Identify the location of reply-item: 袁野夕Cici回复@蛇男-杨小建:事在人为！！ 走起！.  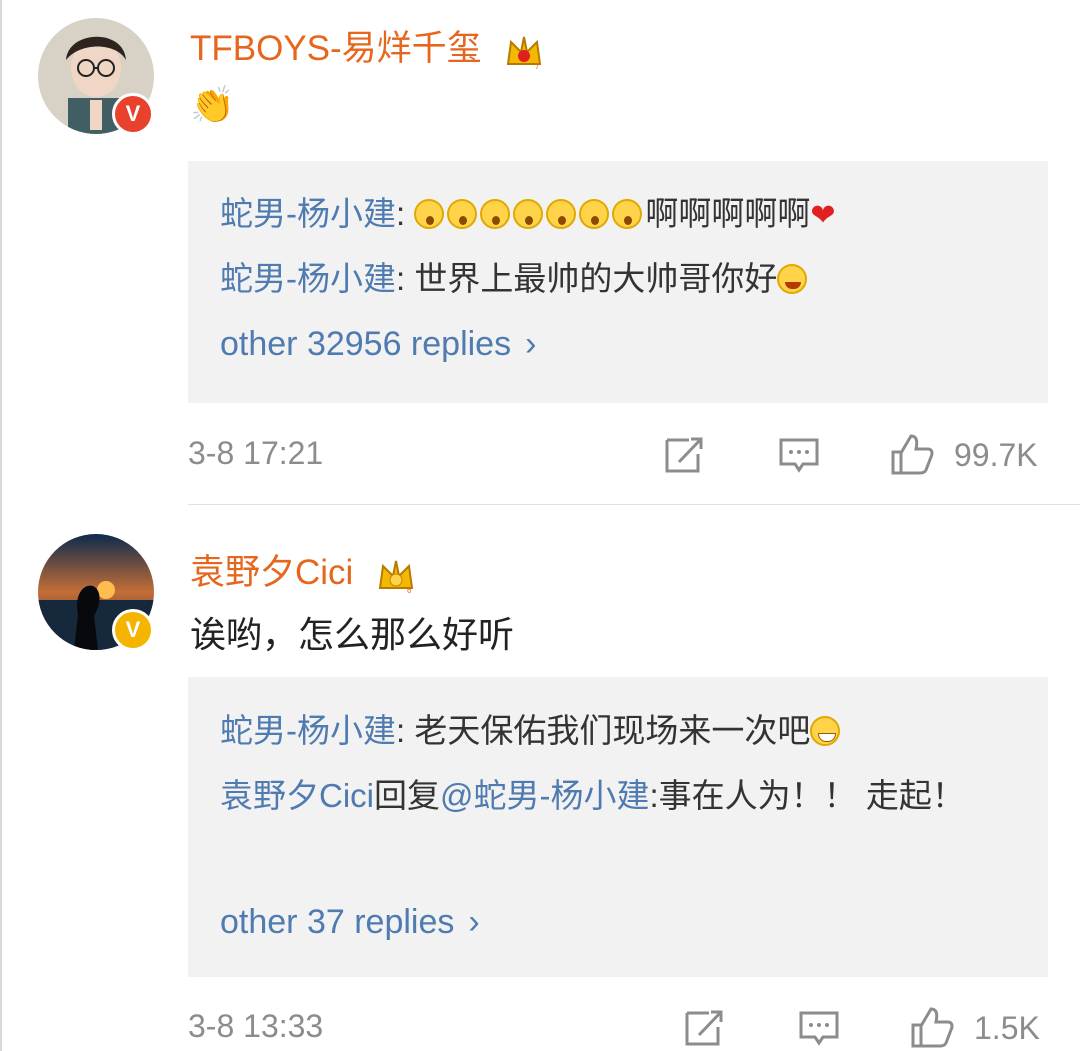
(614, 796).